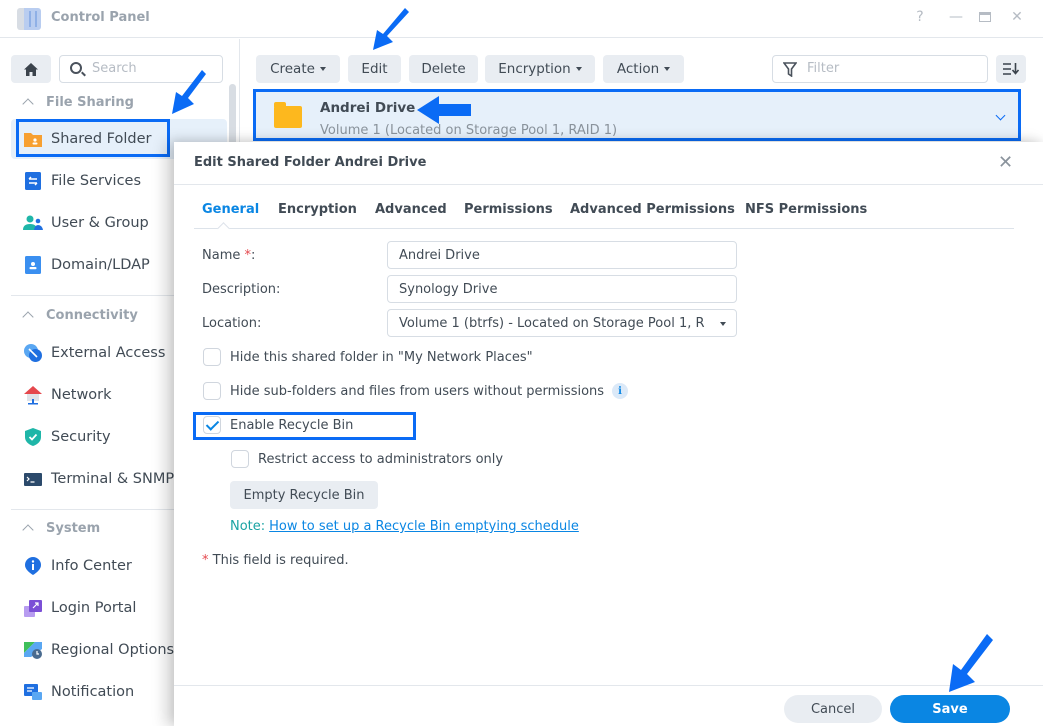 This screenshot has height=726, width=1043. What do you see at coordinates (411, 209) in the screenshot?
I see `tab-advanced: Advanced` at bounding box center [411, 209].